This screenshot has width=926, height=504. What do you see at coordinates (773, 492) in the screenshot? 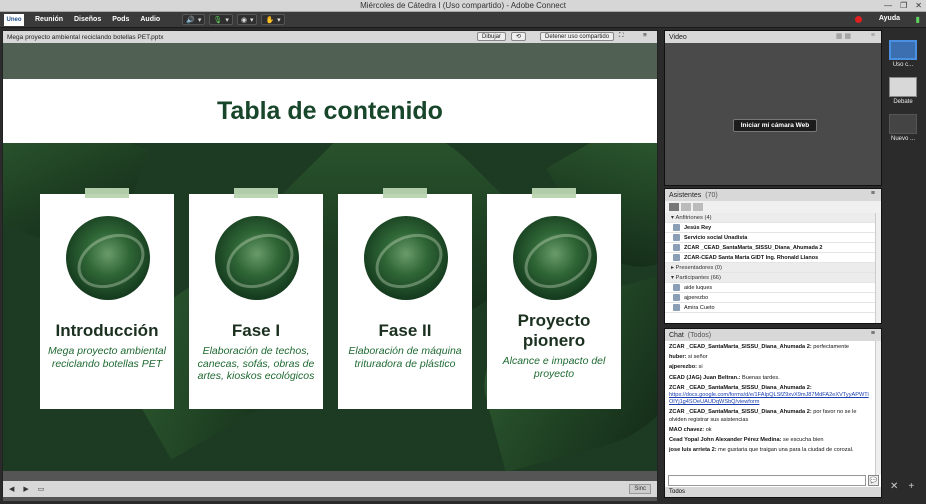
I see `chat-tabs: Todos` at bounding box center [773, 492].